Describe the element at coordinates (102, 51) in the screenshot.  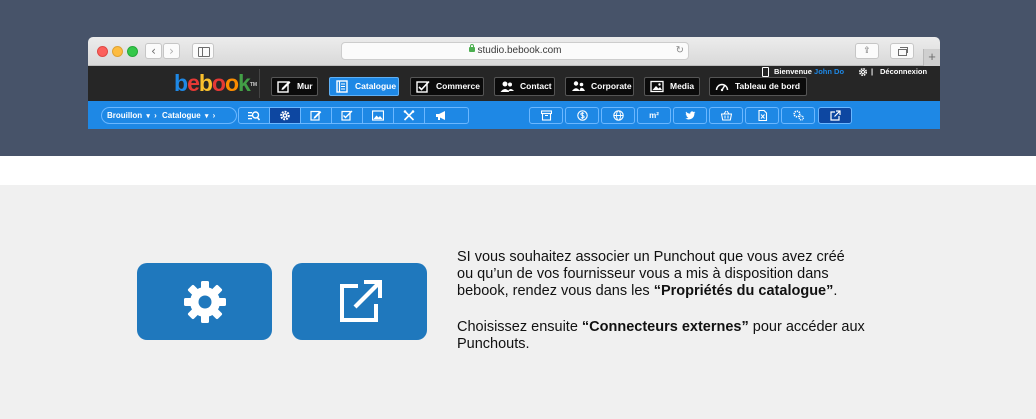
I see `close-window-button` at that location.